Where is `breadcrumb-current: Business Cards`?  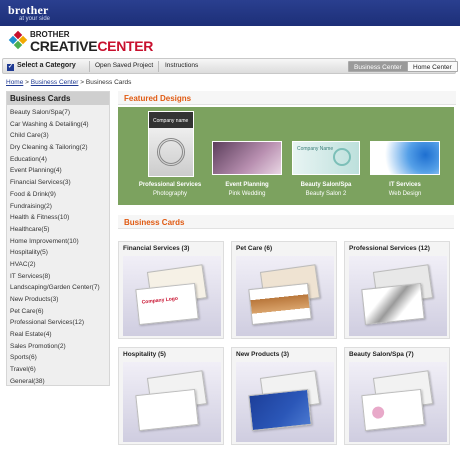
breadcrumb-current: Business Cards is located at coordinates (108, 82).